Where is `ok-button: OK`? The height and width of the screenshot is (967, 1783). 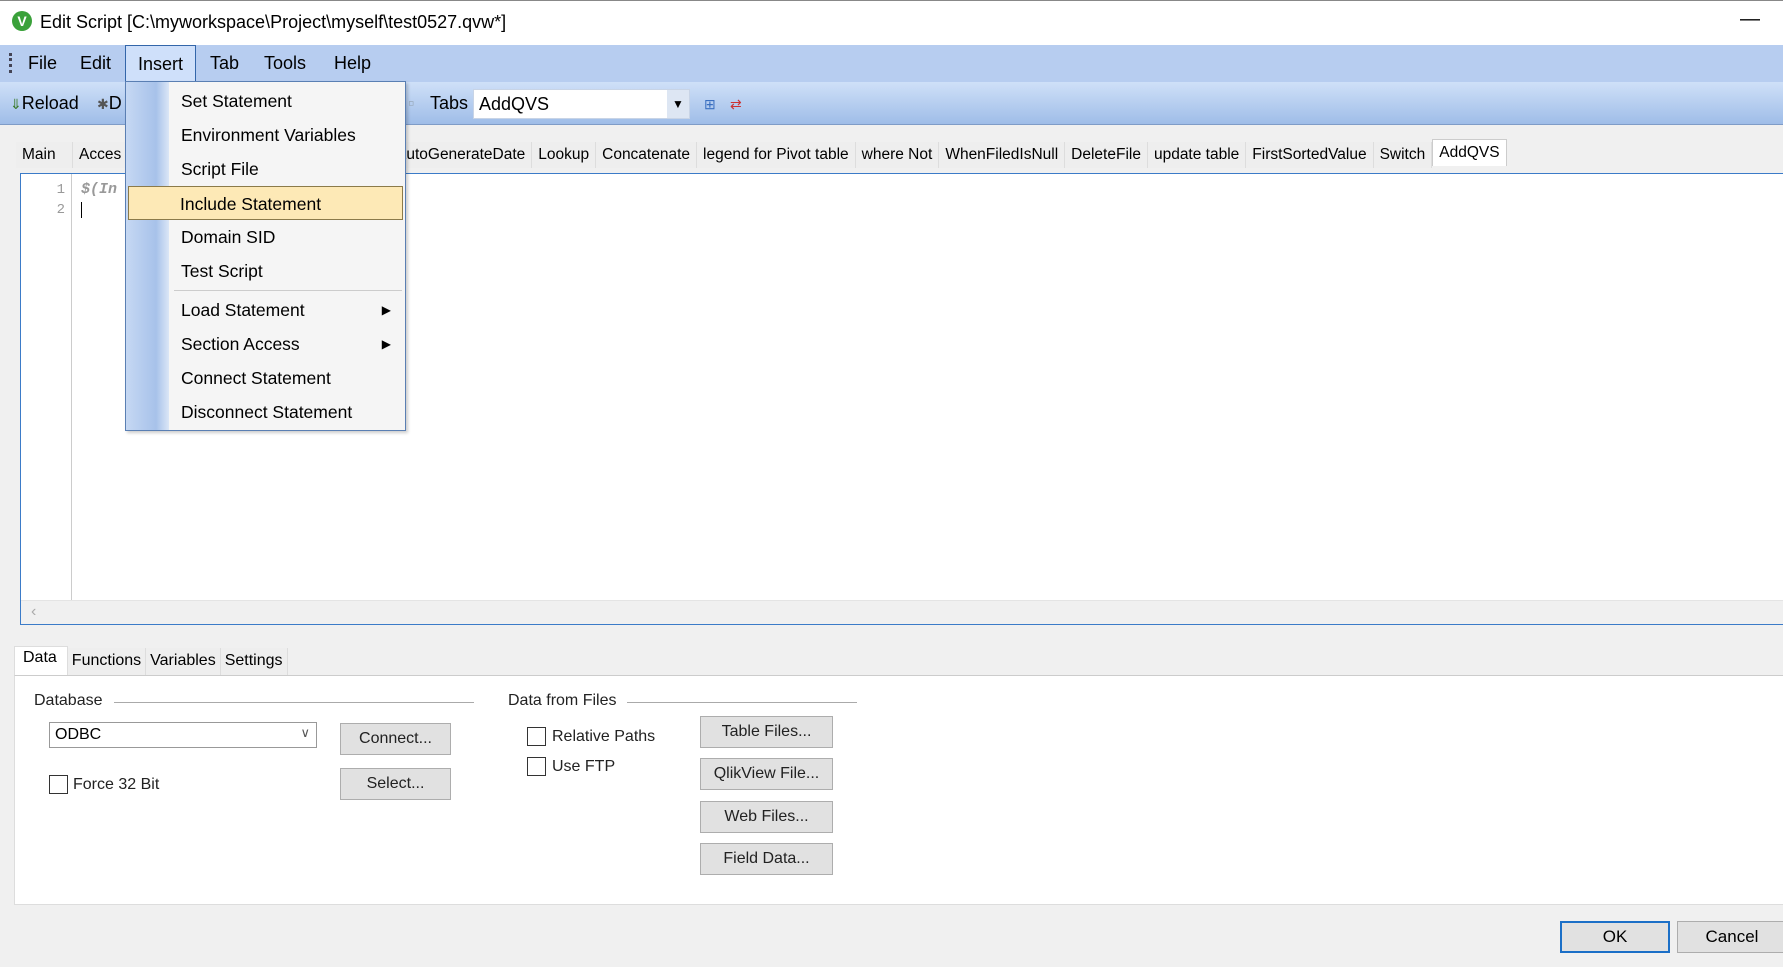 ok-button: OK is located at coordinates (1615, 937).